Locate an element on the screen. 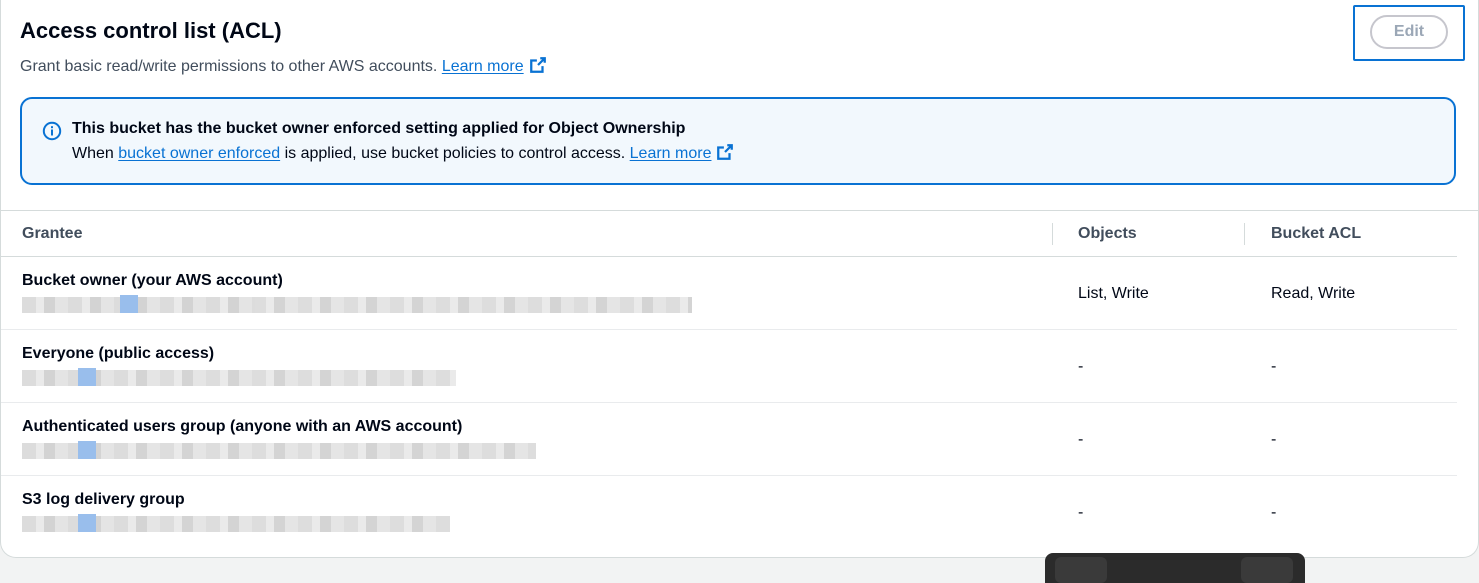  grantee-name: Everyone (public access) is located at coordinates (118, 353).